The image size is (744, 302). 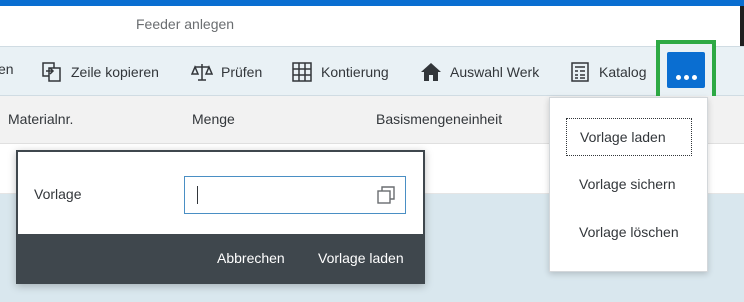 I want to click on plant-selection-button: Auswahl Werk, so click(x=479, y=72).